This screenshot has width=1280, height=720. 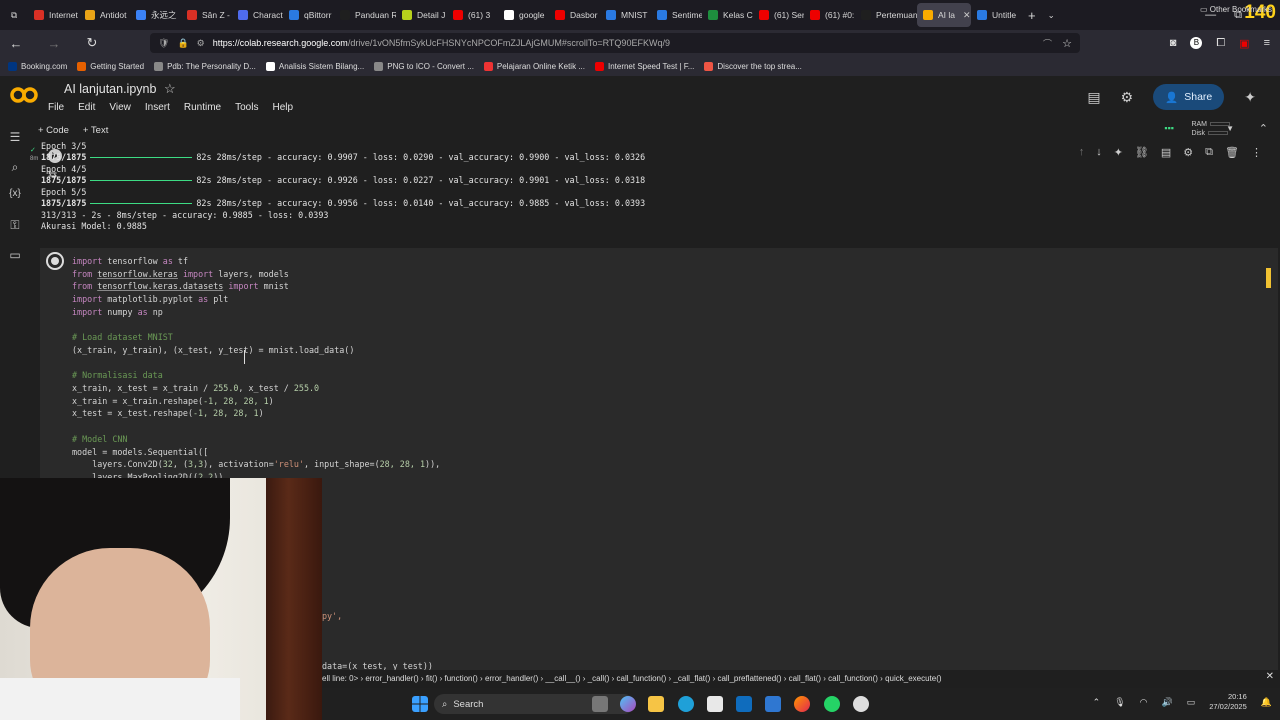 What do you see at coordinates (53, 15) in the screenshot?
I see `browser-tab: Internet` at bounding box center [53, 15].